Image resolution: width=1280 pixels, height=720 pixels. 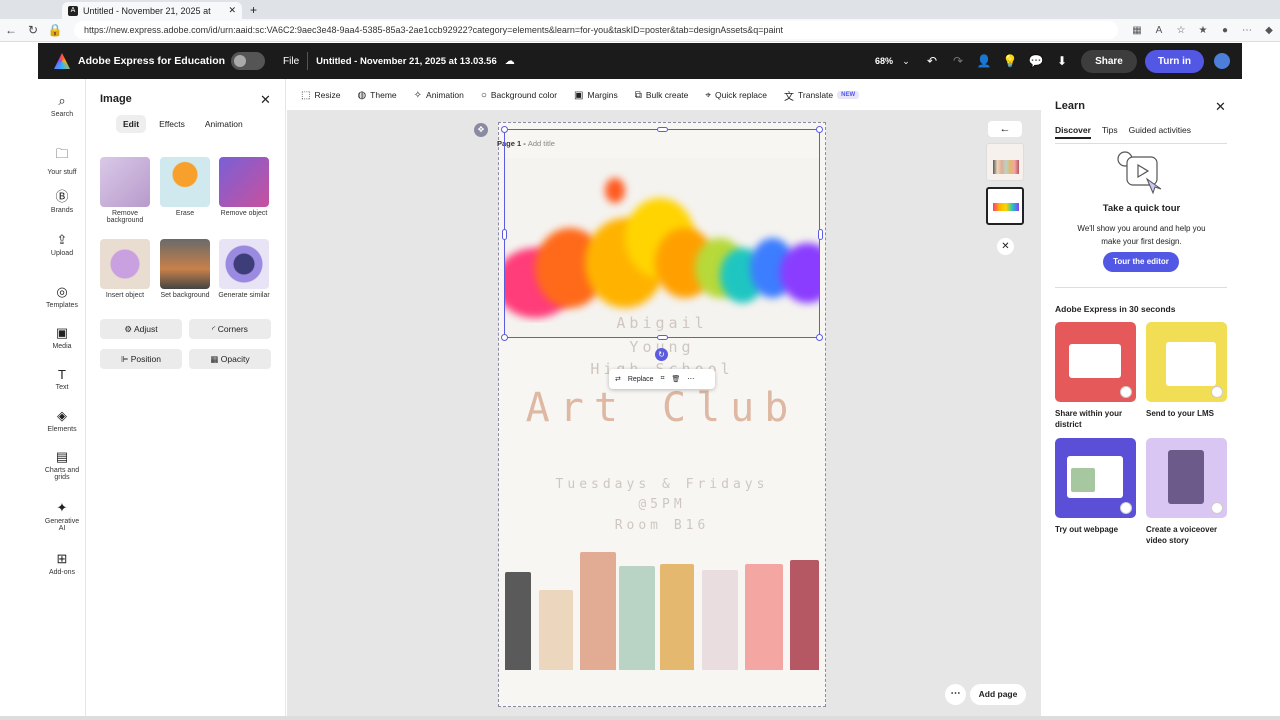 What do you see at coordinates (1203, 30) in the screenshot?
I see `favorites-icon: ★` at bounding box center [1203, 30].